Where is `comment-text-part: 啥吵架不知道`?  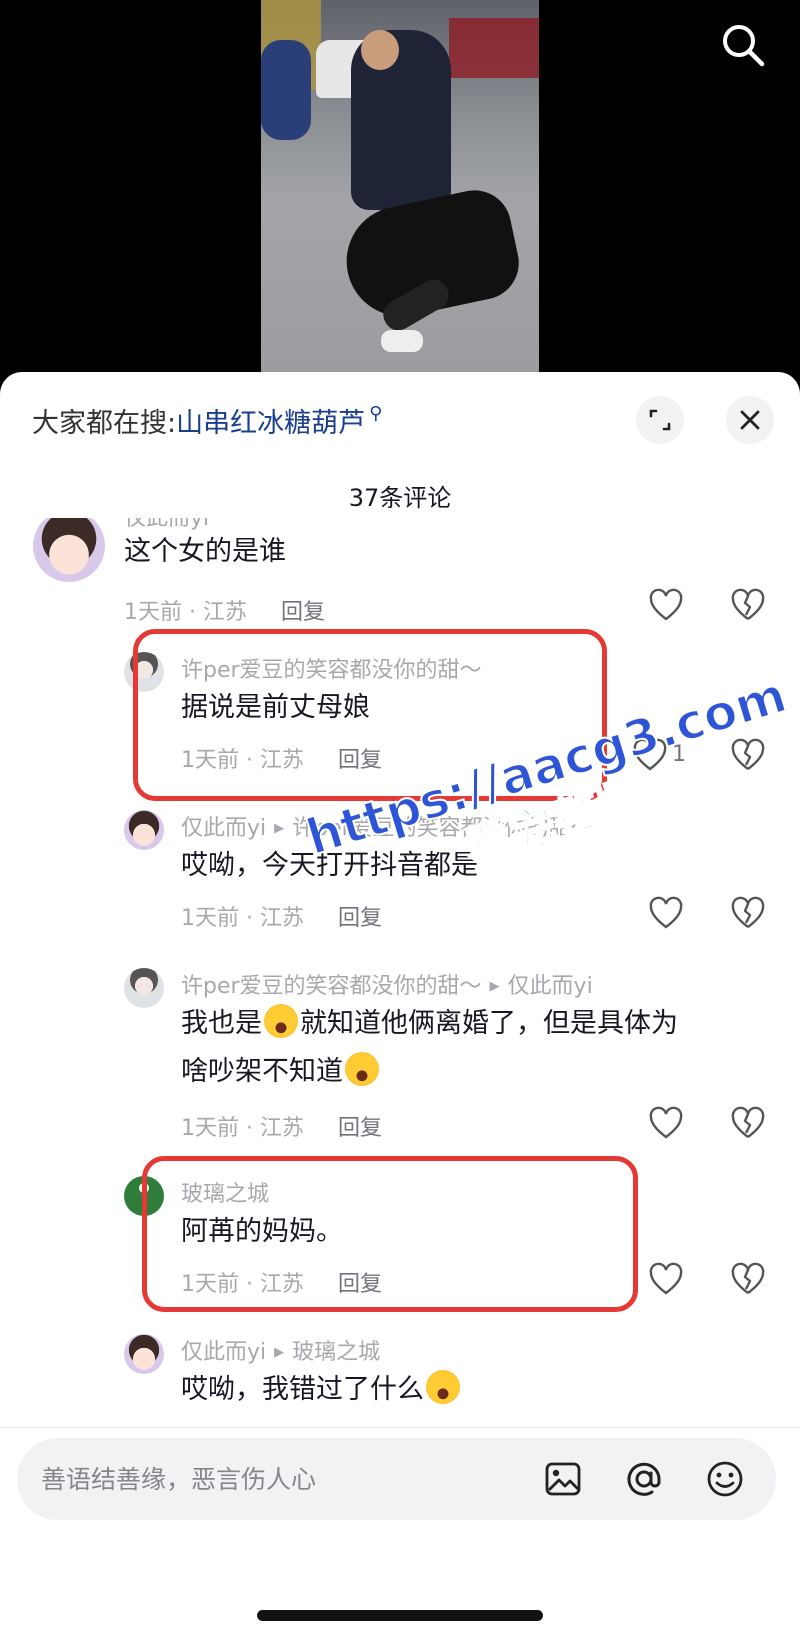 comment-text-part: 啥吵架不知道 is located at coordinates (262, 1071).